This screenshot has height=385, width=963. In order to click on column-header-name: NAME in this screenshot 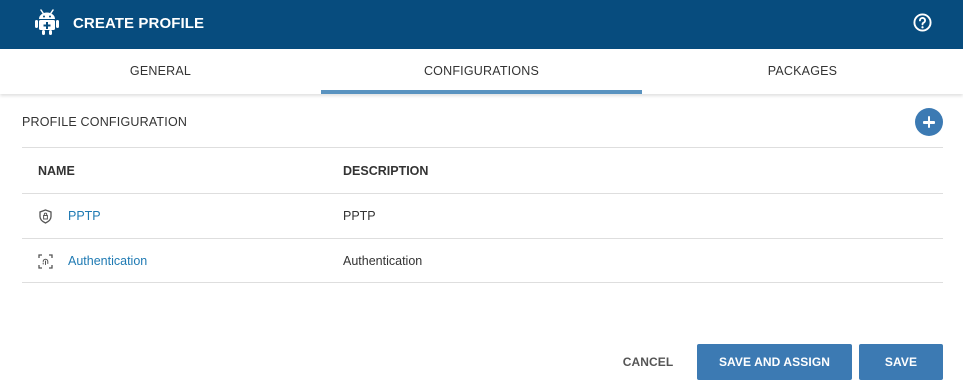, I will do `click(56, 170)`.